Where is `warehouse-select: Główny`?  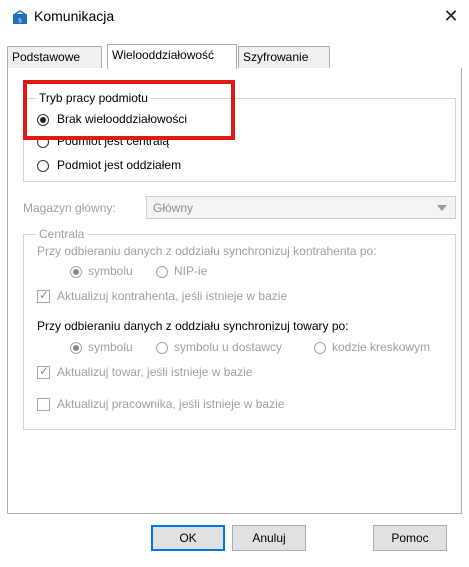
warehouse-select: Główny is located at coordinates (301, 207).